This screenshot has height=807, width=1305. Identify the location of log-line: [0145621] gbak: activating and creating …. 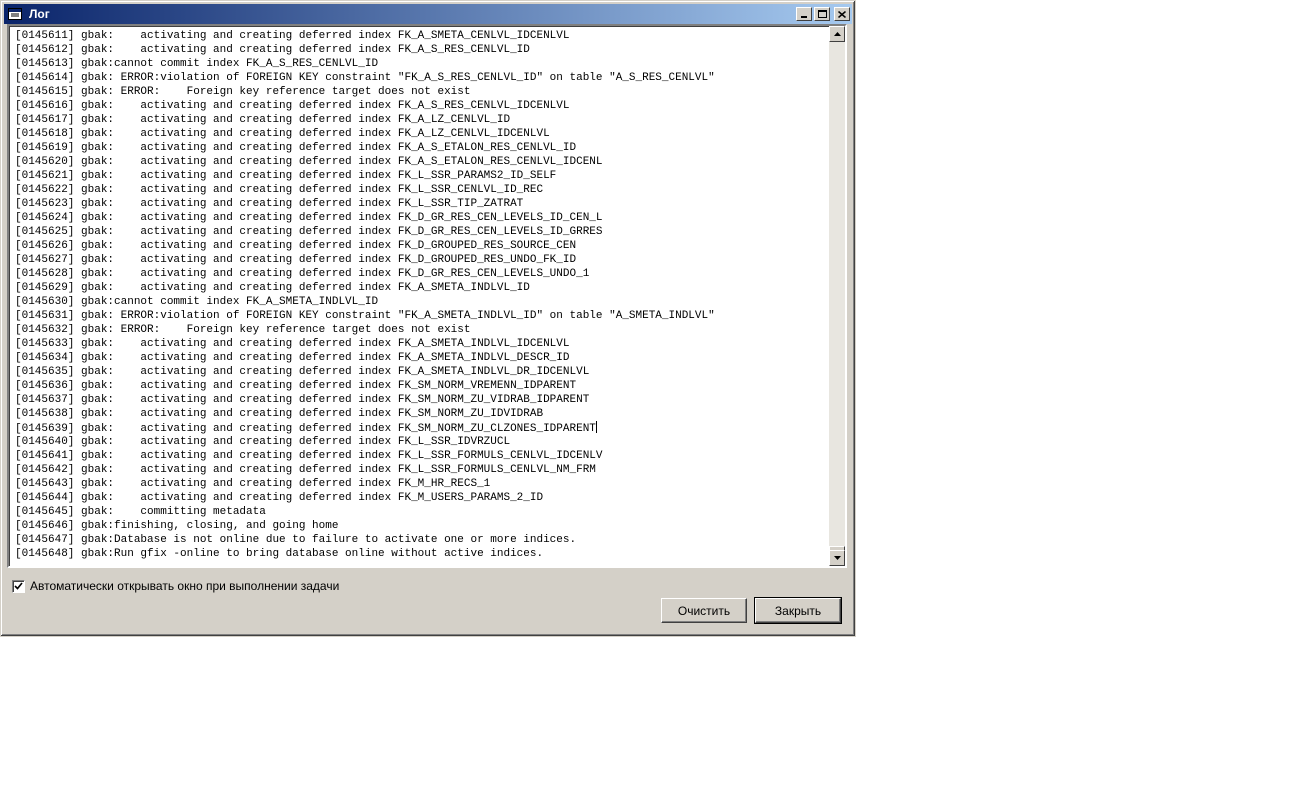
(286, 176).